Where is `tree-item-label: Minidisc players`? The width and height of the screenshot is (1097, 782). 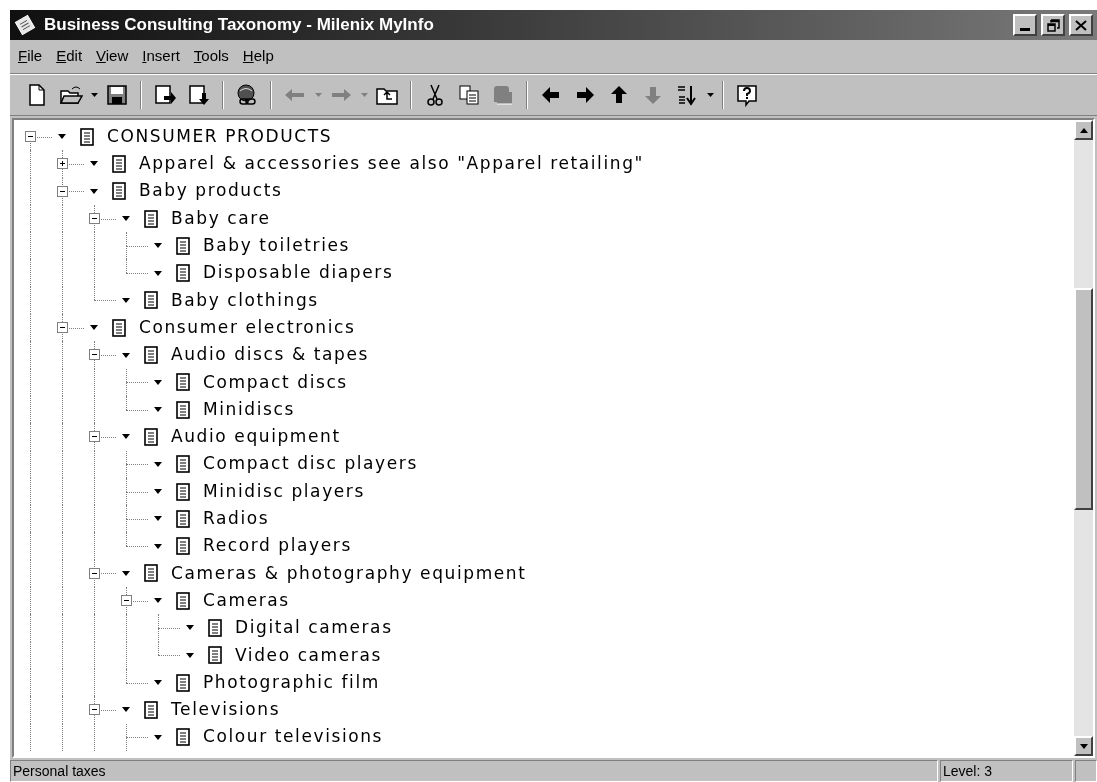
tree-item-label: Minidisc players is located at coordinates (284, 491).